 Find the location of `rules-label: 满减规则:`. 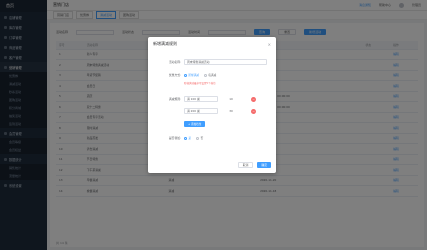

rules-label: 满减规则: is located at coordinates (174, 99).